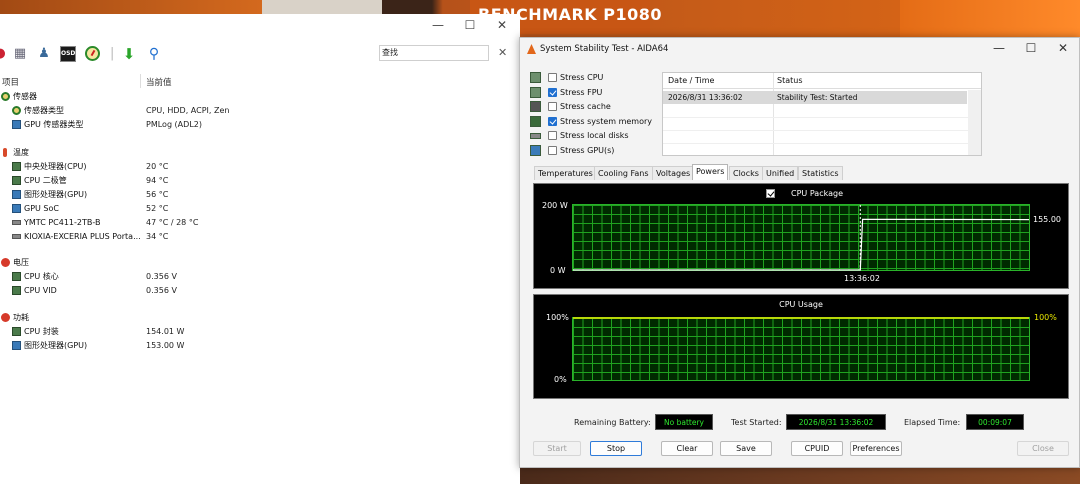 Image resolution: width=1080 pixels, height=484 pixels. What do you see at coordinates (140, 81) in the screenshot?
I see `column-divider` at bounding box center [140, 81].